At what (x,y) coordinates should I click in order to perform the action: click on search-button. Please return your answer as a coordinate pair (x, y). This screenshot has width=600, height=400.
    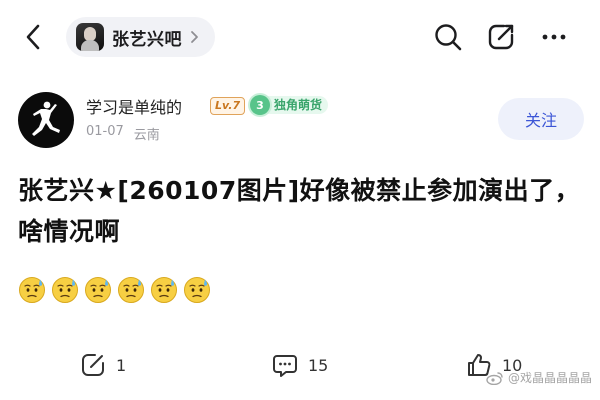
    Looking at the image, I should click on (448, 37).